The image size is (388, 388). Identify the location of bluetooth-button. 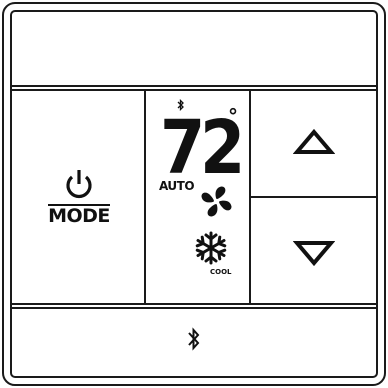
(194, 341).